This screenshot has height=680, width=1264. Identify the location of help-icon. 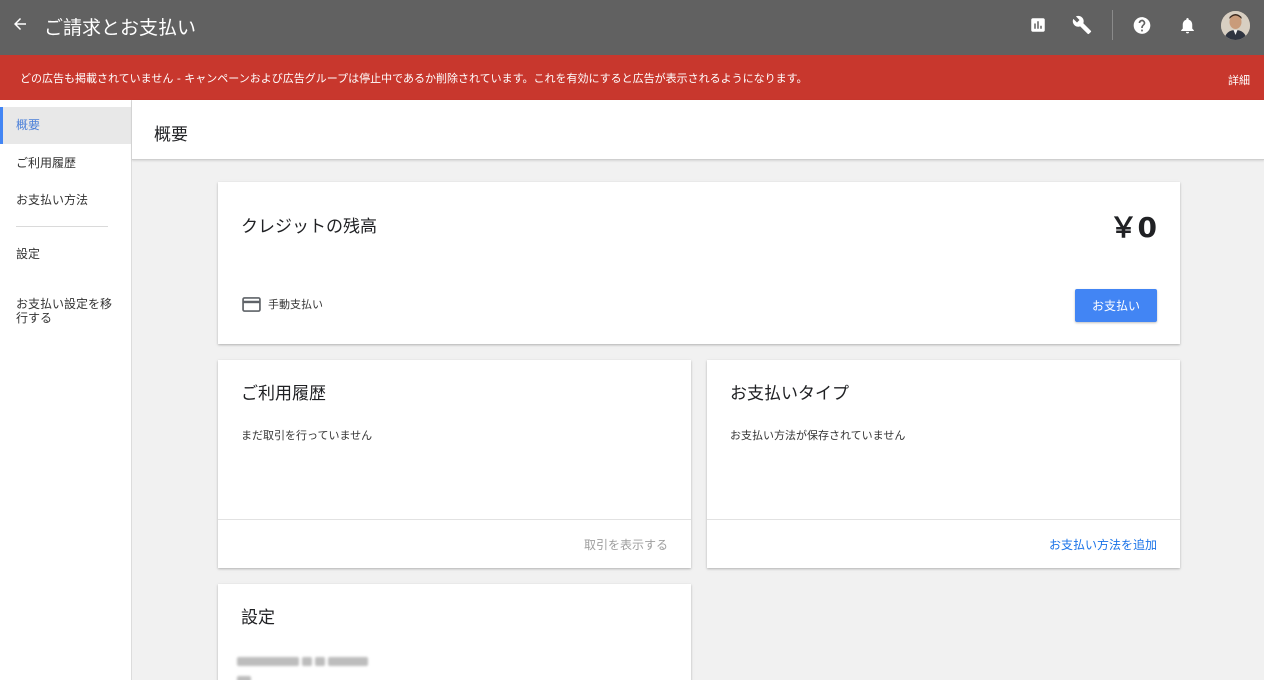
(1142, 25).